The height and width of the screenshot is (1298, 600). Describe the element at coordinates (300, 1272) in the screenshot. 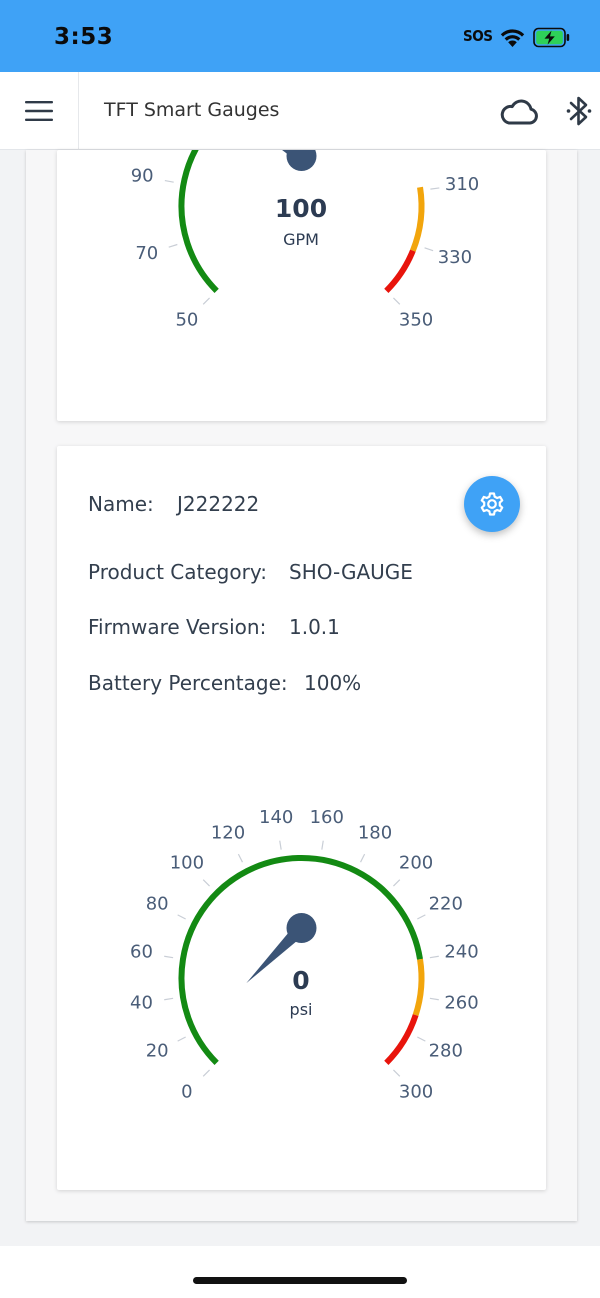

I see `home-area` at that location.